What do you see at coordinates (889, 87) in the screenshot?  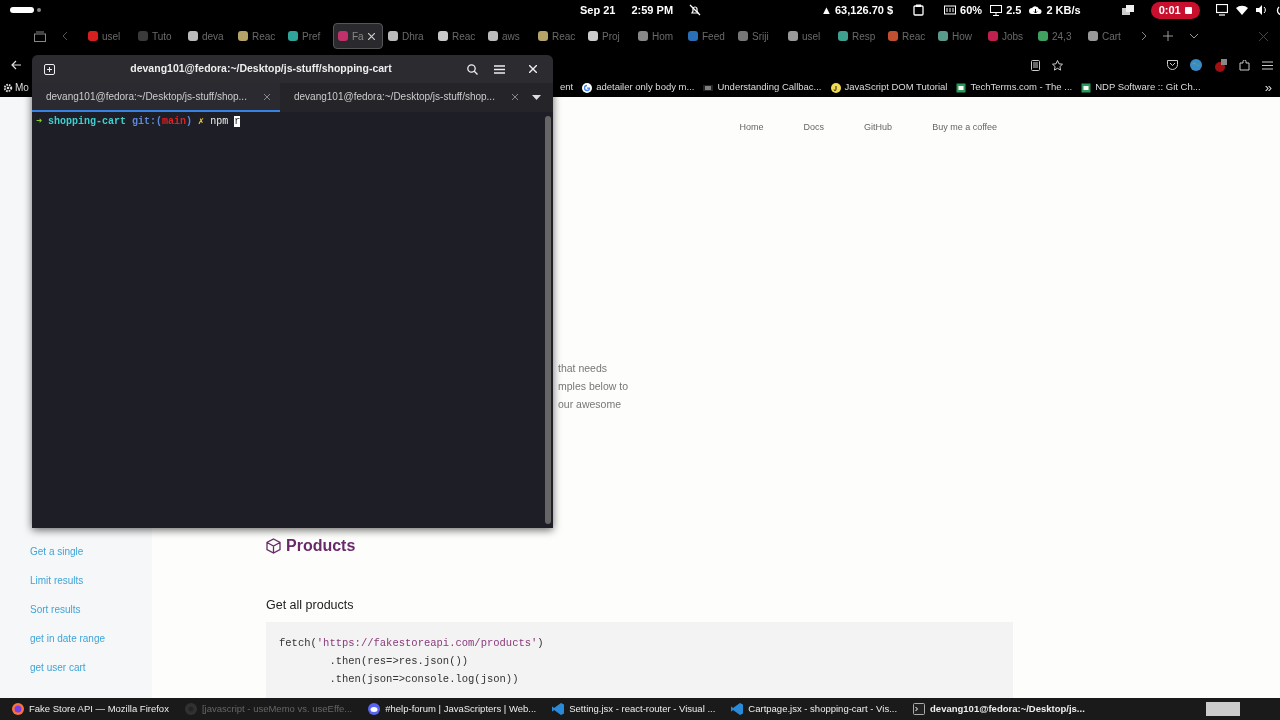 I see `bookmark-link: JavaScript DOM Tutorial` at bounding box center [889, 87].